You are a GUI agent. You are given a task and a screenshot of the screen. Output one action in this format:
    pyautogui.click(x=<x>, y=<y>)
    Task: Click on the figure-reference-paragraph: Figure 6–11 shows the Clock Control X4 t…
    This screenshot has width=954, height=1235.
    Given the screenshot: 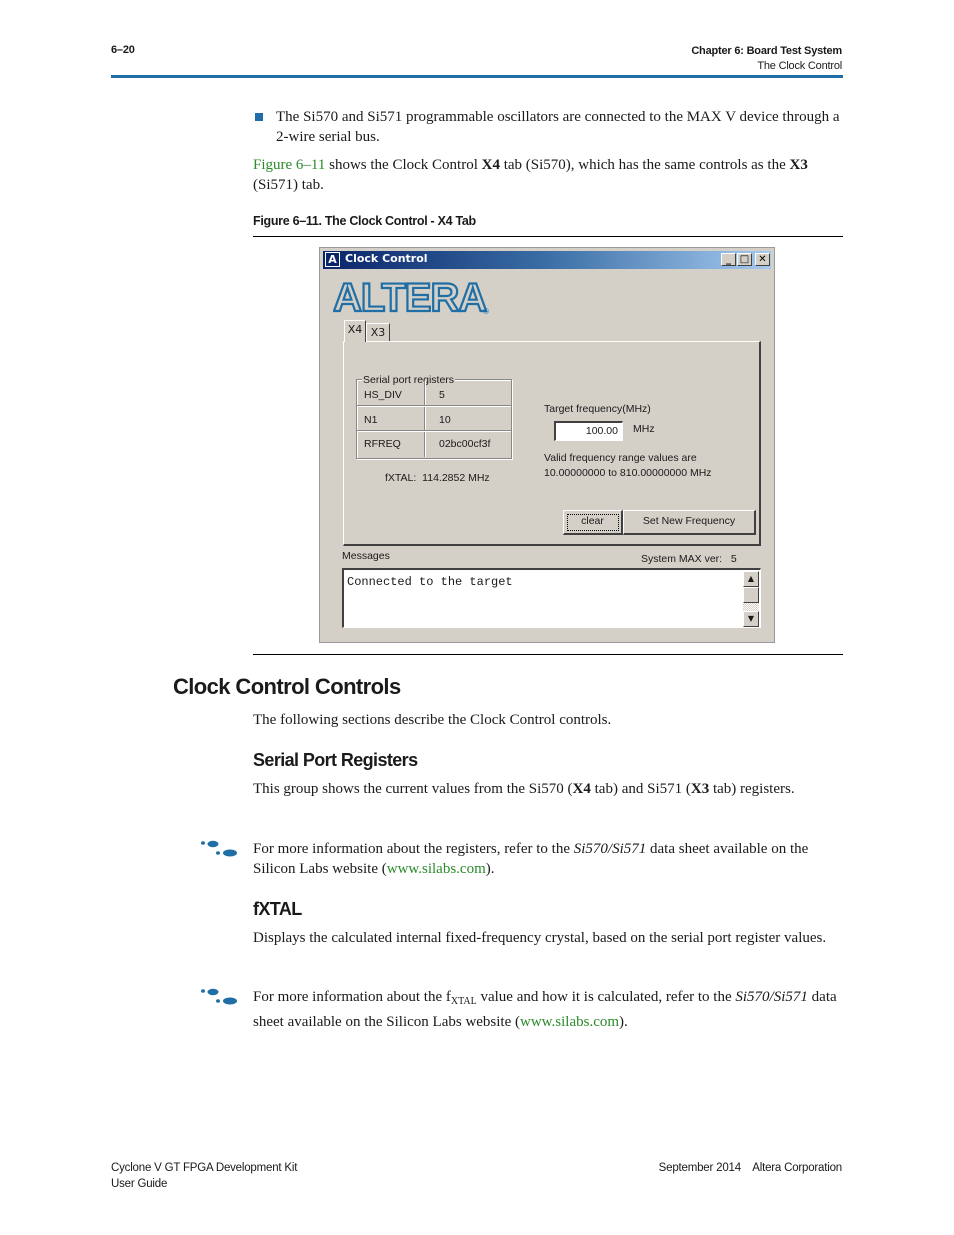 What is the action you would take?
    pyautogui.click(x=548, y=175)
    